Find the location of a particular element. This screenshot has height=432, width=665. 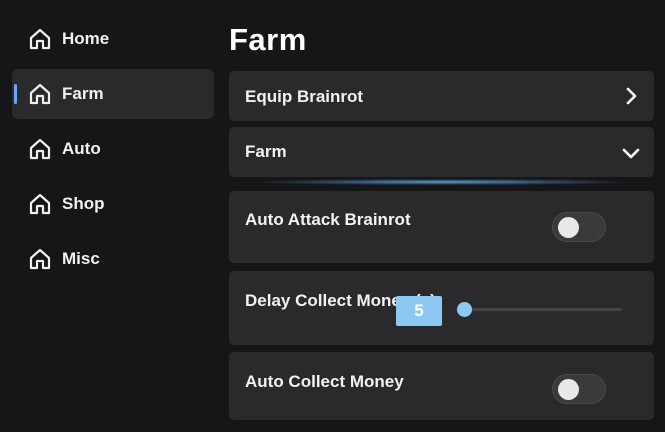

sidebar-item-farm: Farm is located at coordinates (113, 94).